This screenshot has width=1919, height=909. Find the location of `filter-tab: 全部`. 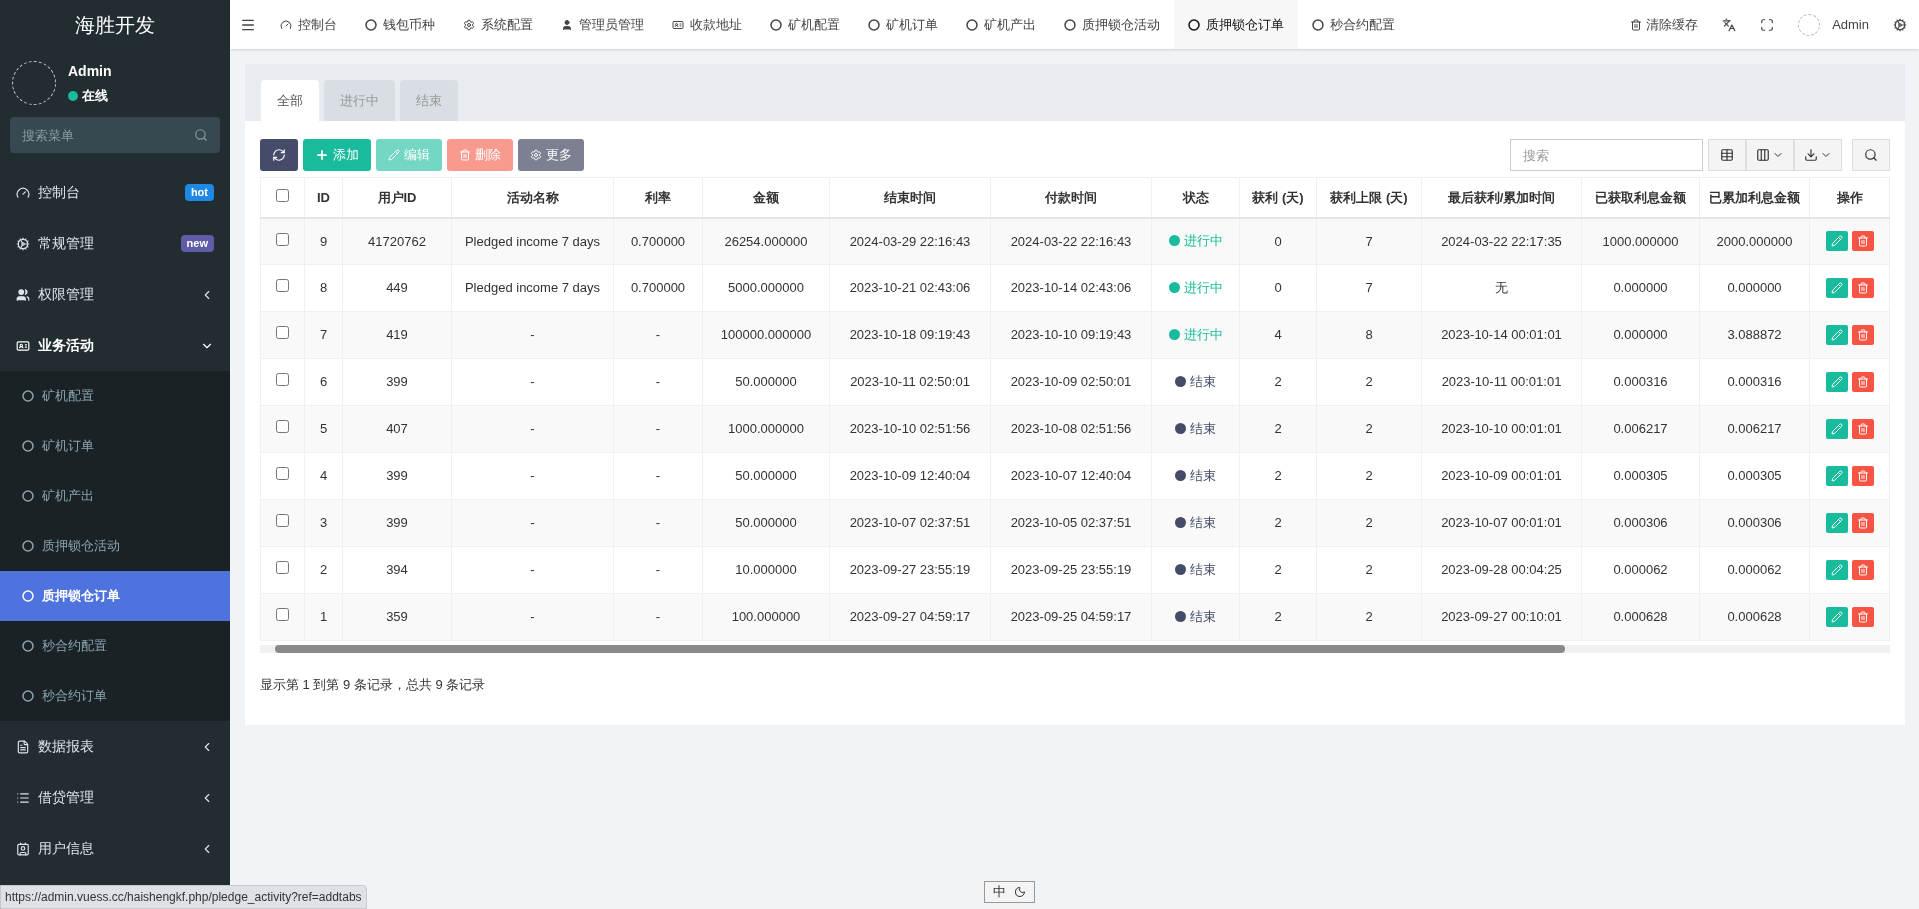

filter-tab: 全部 is located at coordinates (290, 100).